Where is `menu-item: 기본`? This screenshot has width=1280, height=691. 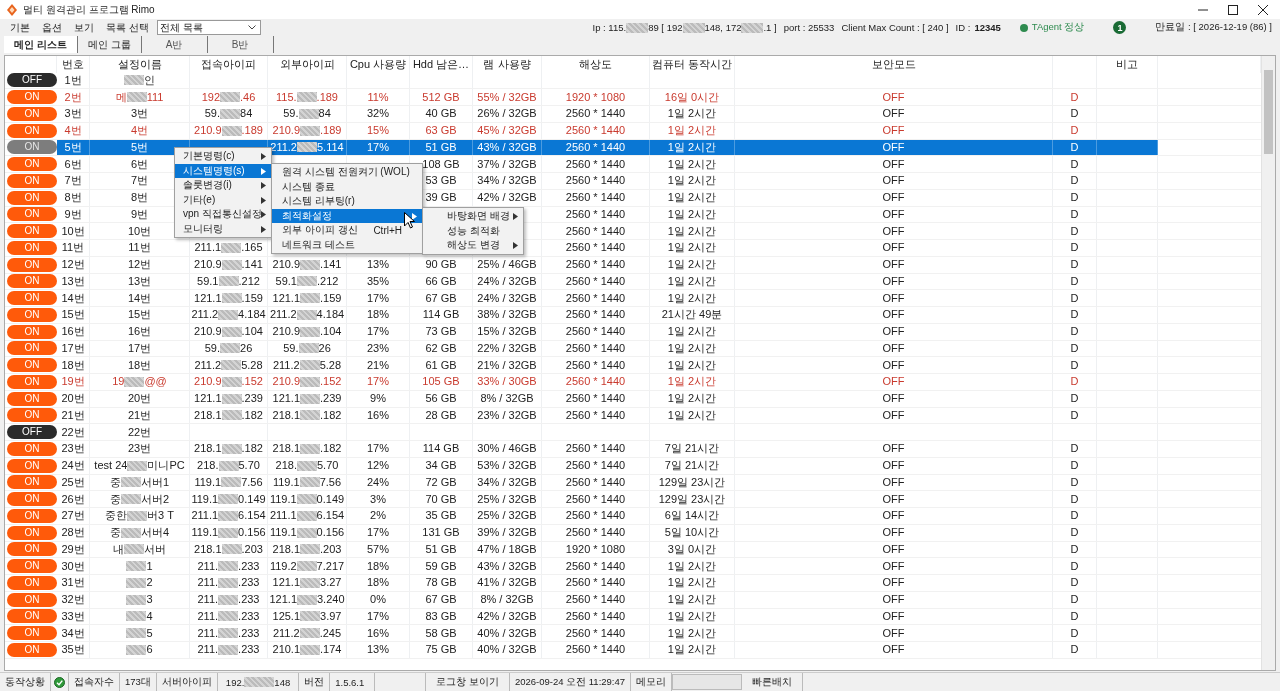 menu-item: 기본 is located at coordinates (20, 27).